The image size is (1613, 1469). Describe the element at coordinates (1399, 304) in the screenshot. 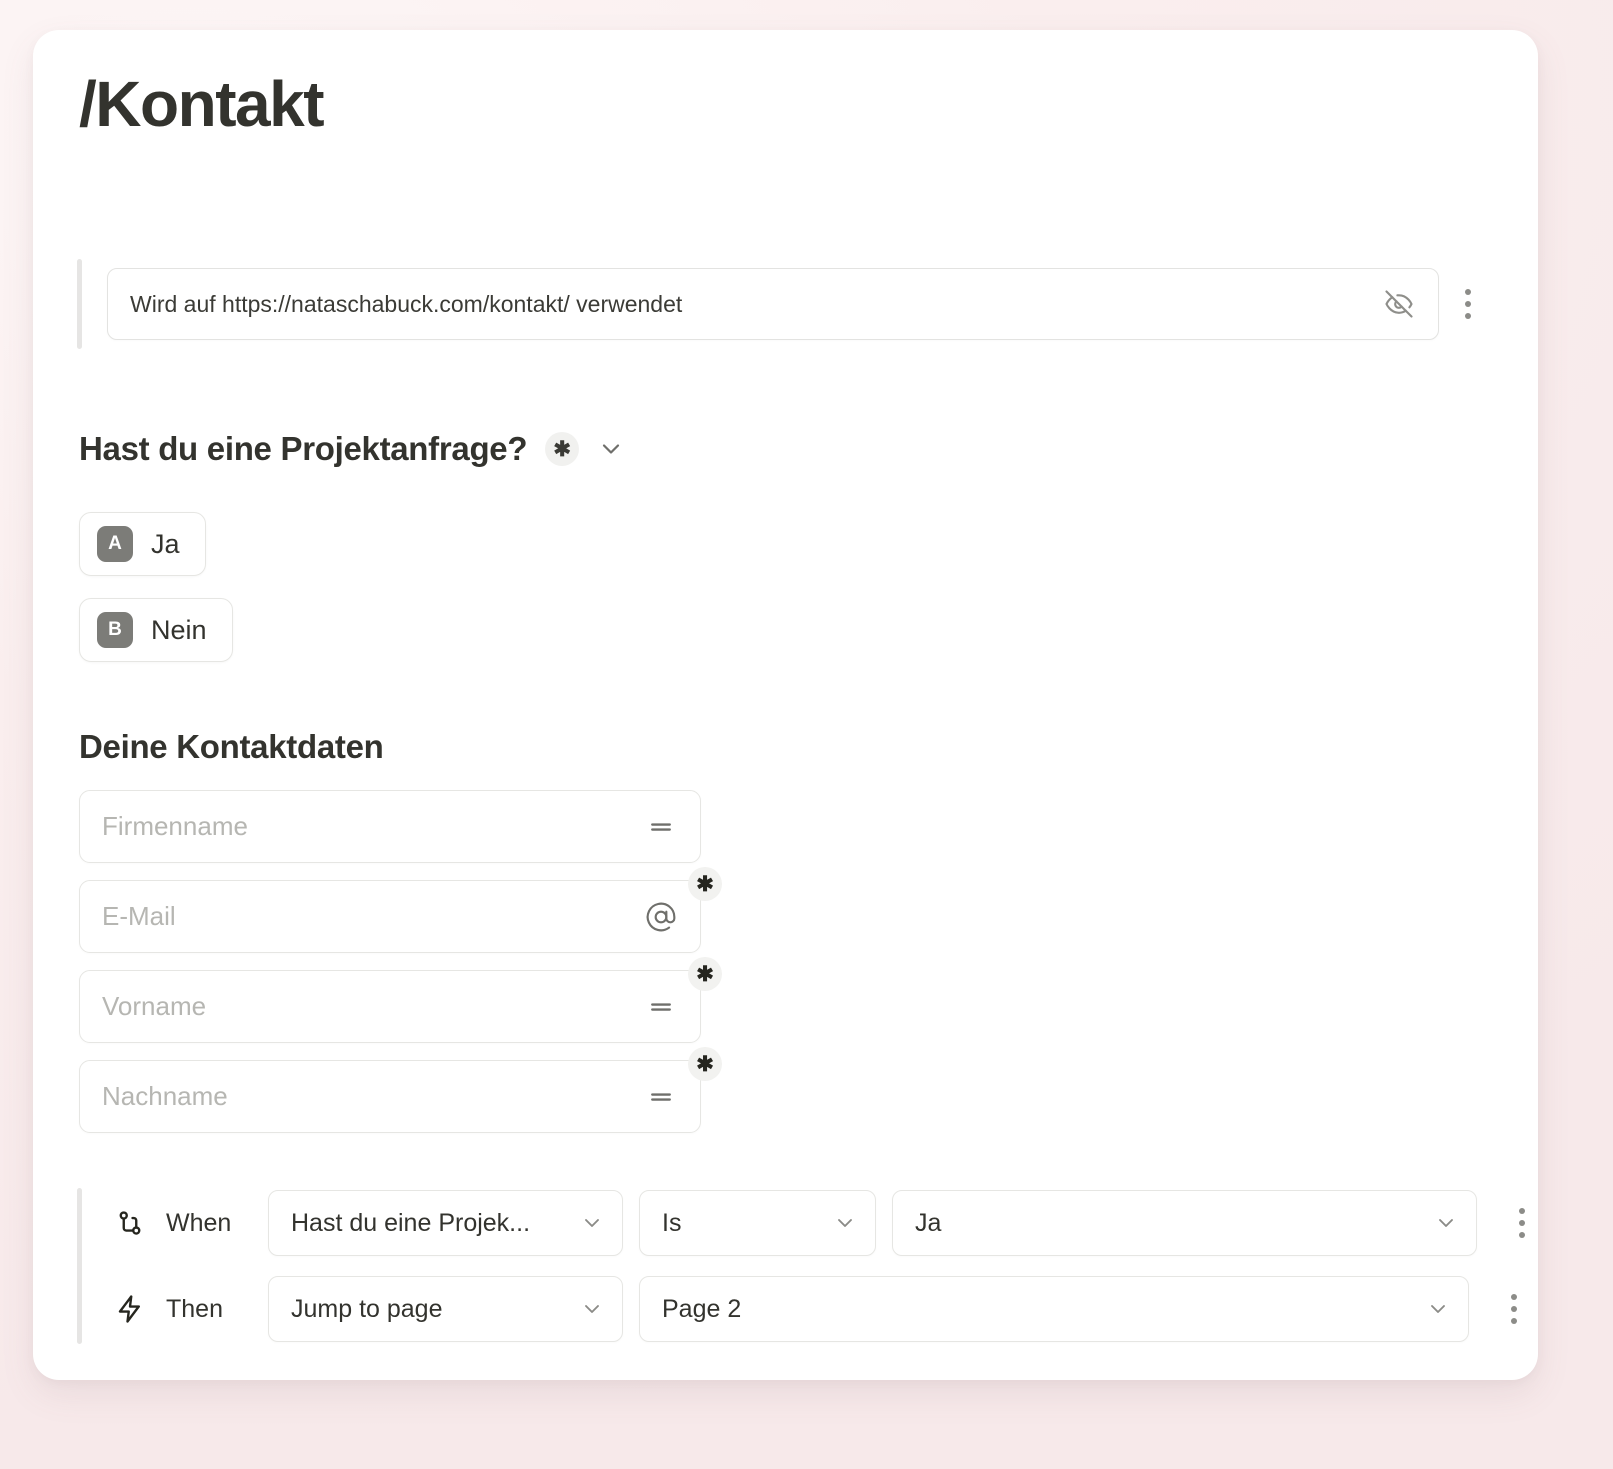

I see `eye-off-icon` at that location.